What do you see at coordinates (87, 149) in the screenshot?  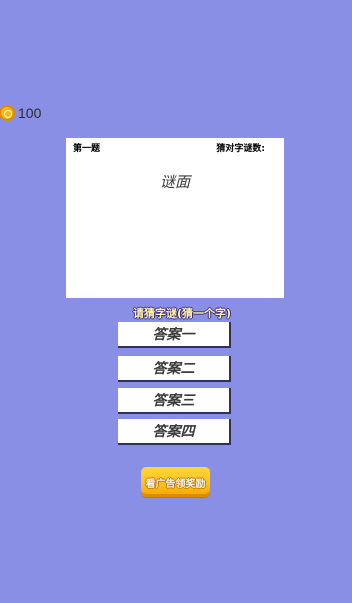 I see `question-number: 第一题` at bounding box center [87, 149].